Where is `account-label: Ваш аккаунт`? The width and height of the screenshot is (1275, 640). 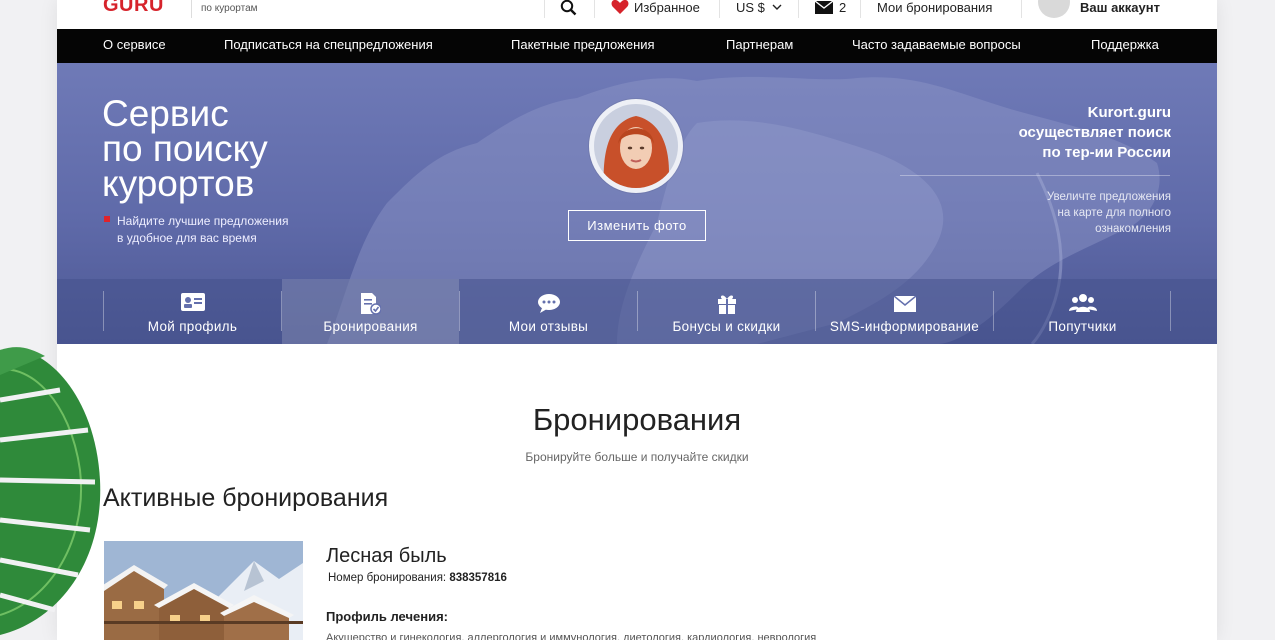
account-label: Ваш аккаунт is located at coordinates (1120, 7).